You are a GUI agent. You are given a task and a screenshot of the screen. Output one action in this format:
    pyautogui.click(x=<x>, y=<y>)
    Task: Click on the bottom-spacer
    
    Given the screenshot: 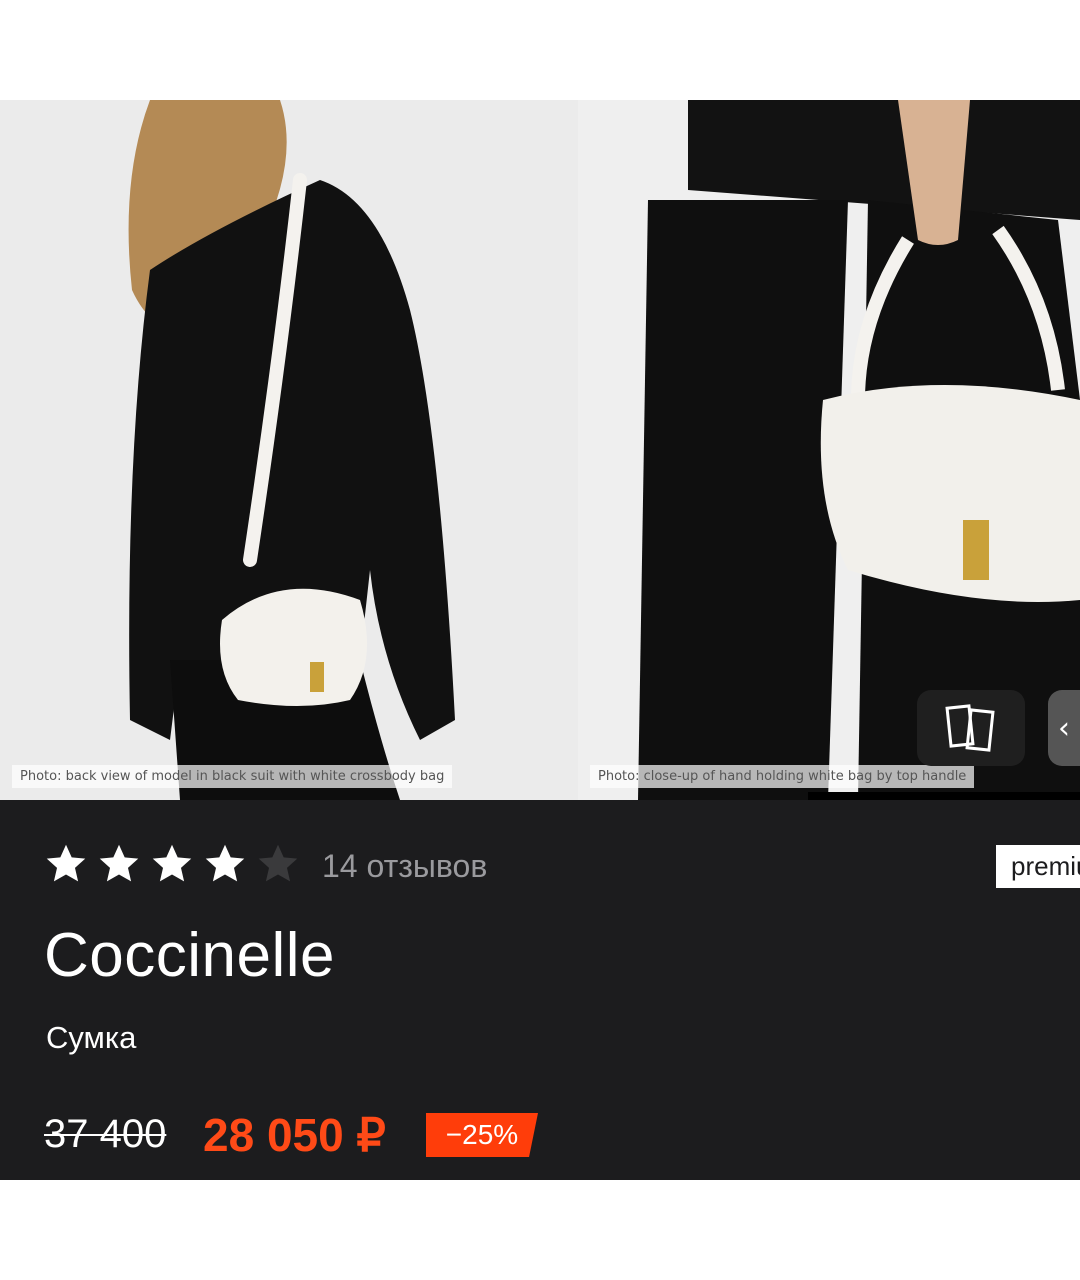 What is the action you would take?
    pyautogui.click(x=540, y=1230)
    